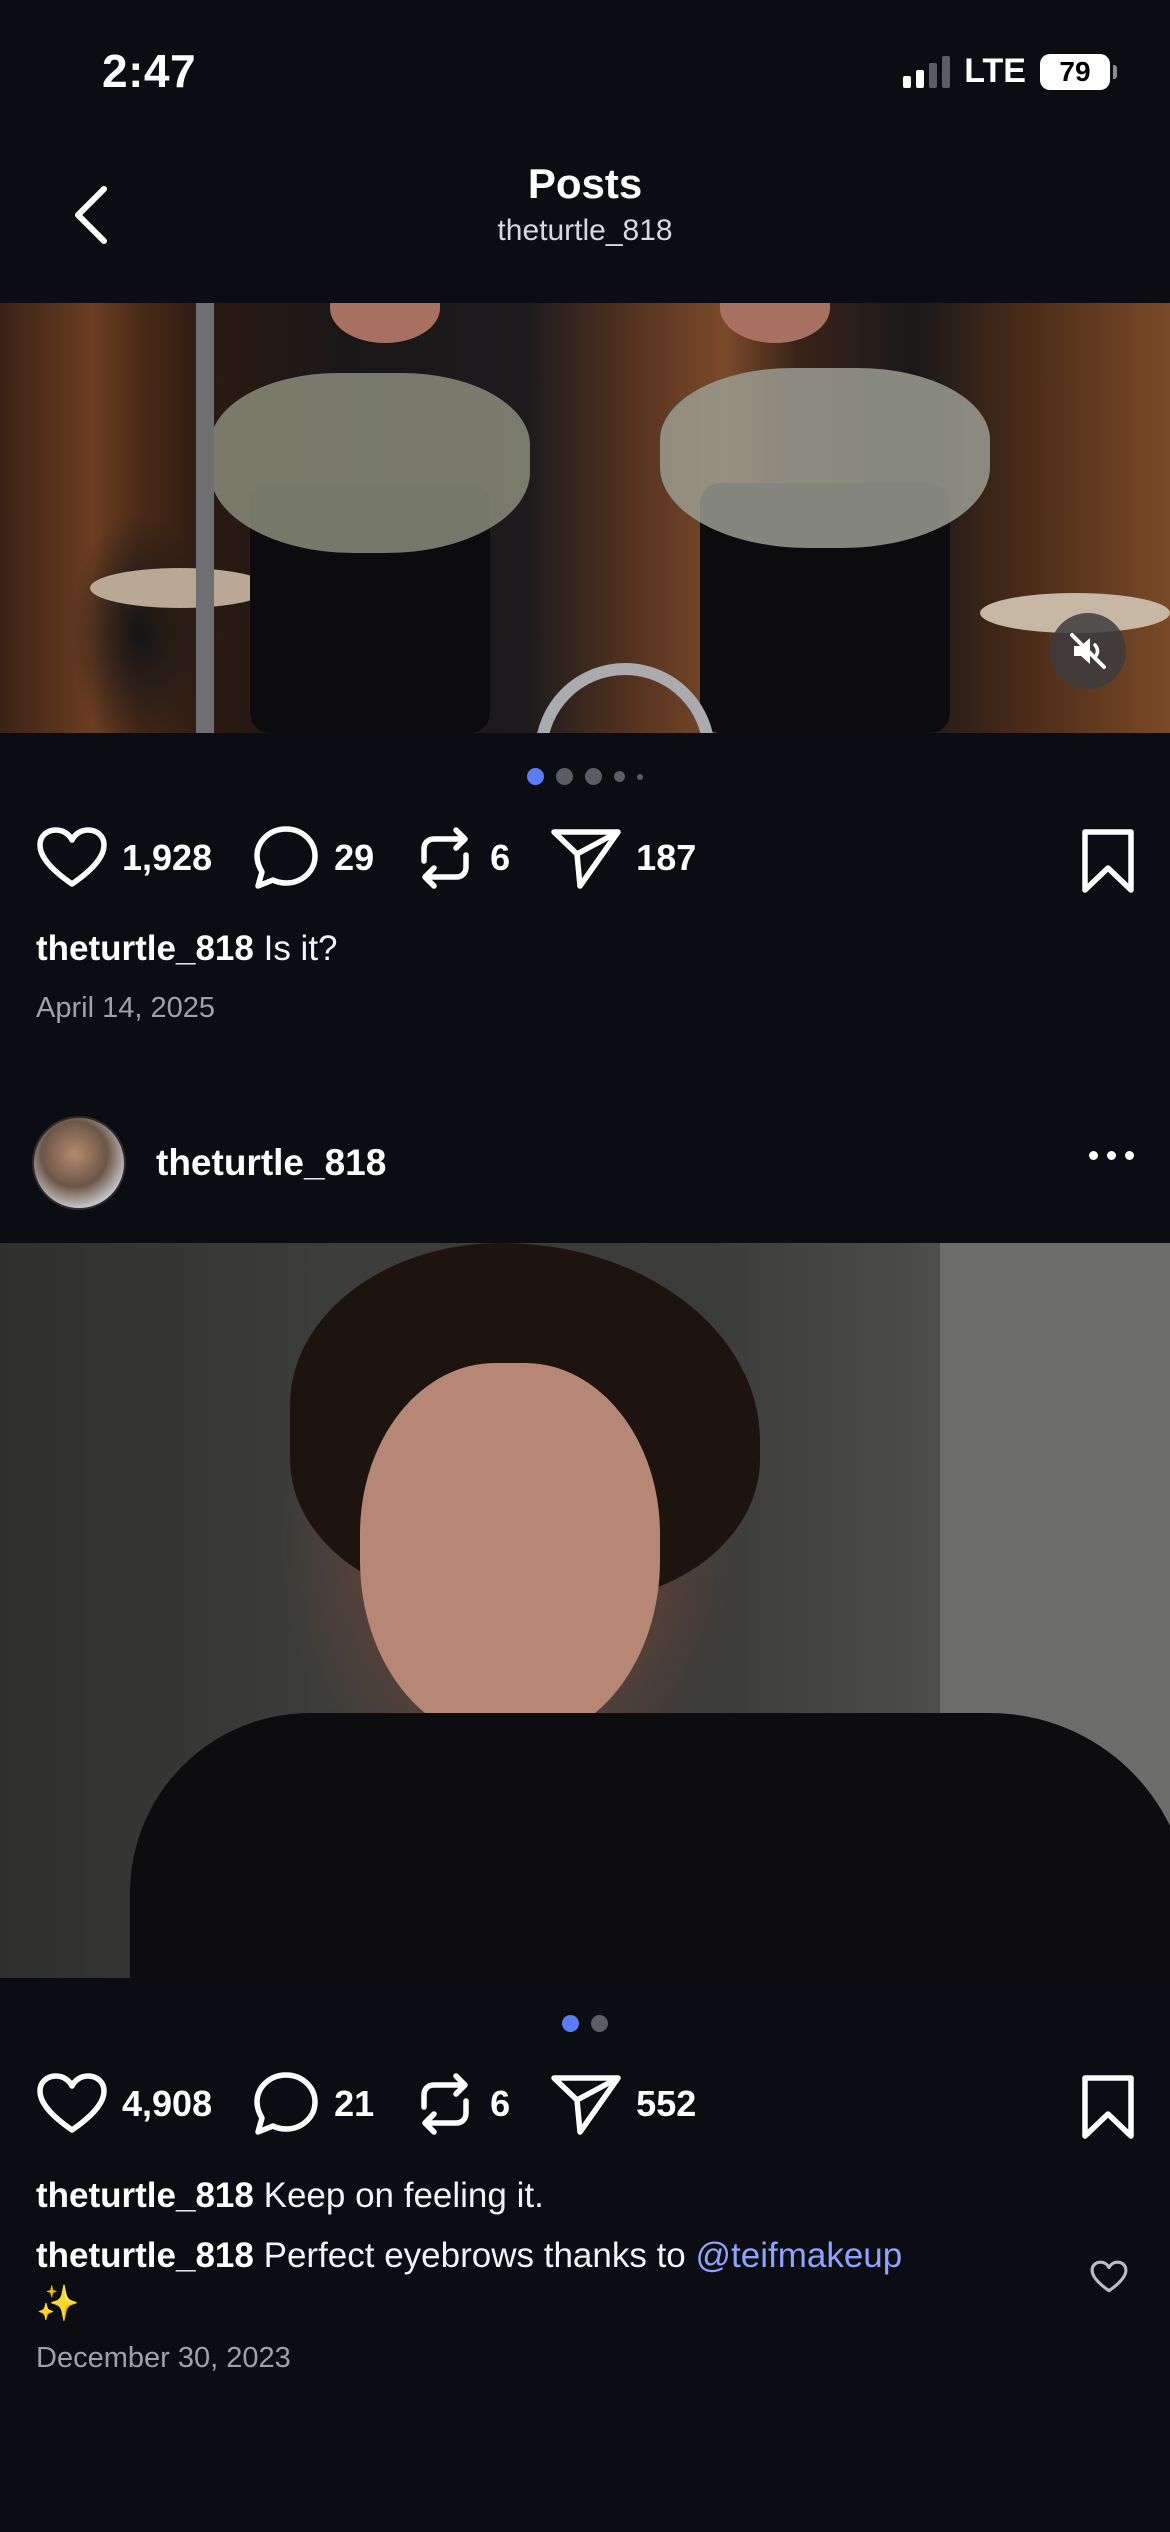 The width and height of the screenshot is (1170, 2532). Describe the element at coordinates (167, 857) in the screenshot. I see `like-count: 1,928` at that location.